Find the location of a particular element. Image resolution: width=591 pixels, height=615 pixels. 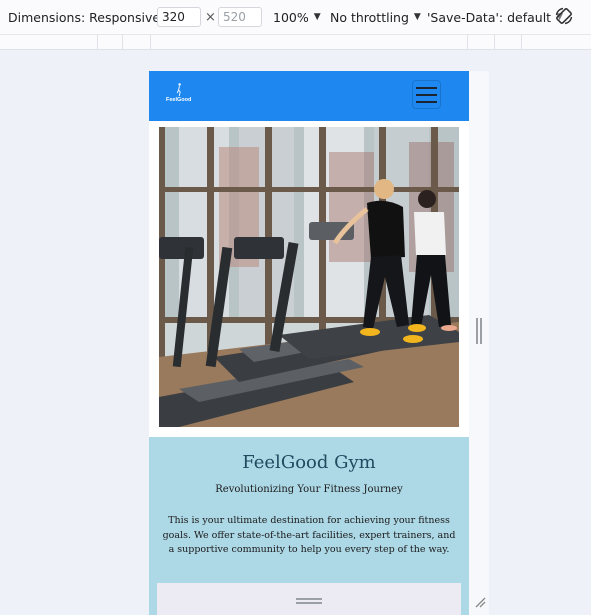

throttle-dropdown: No throttling ▼ is located at coordinates (375, 17).